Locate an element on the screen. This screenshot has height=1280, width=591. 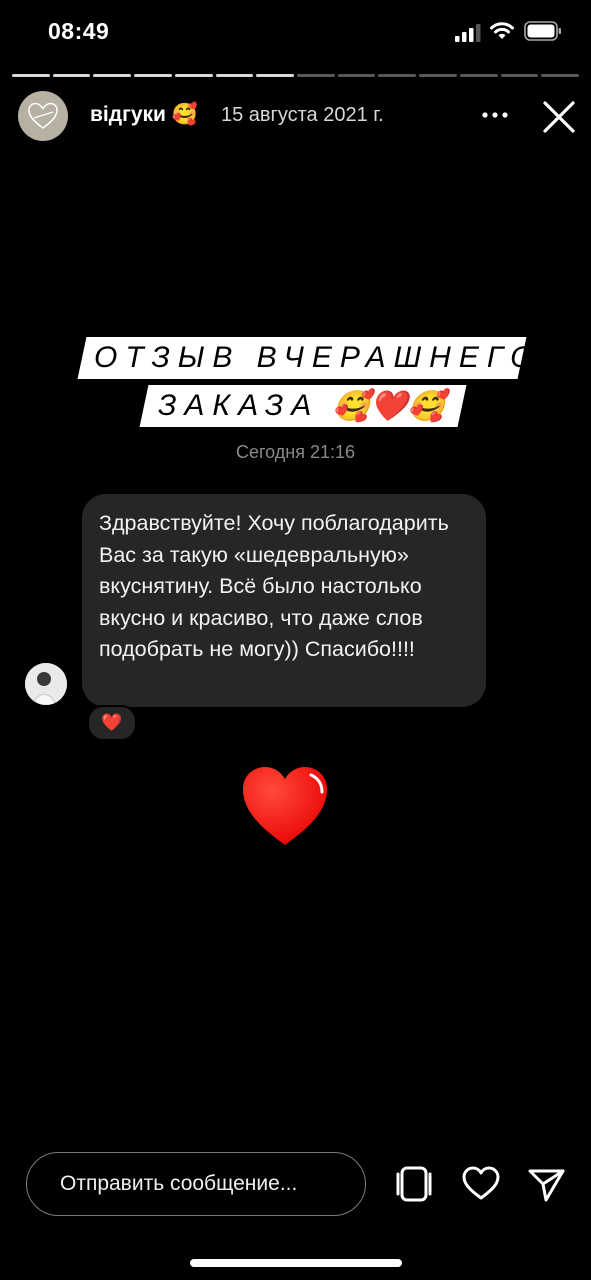
story-progress-bar is located at coordinates (296, 76).